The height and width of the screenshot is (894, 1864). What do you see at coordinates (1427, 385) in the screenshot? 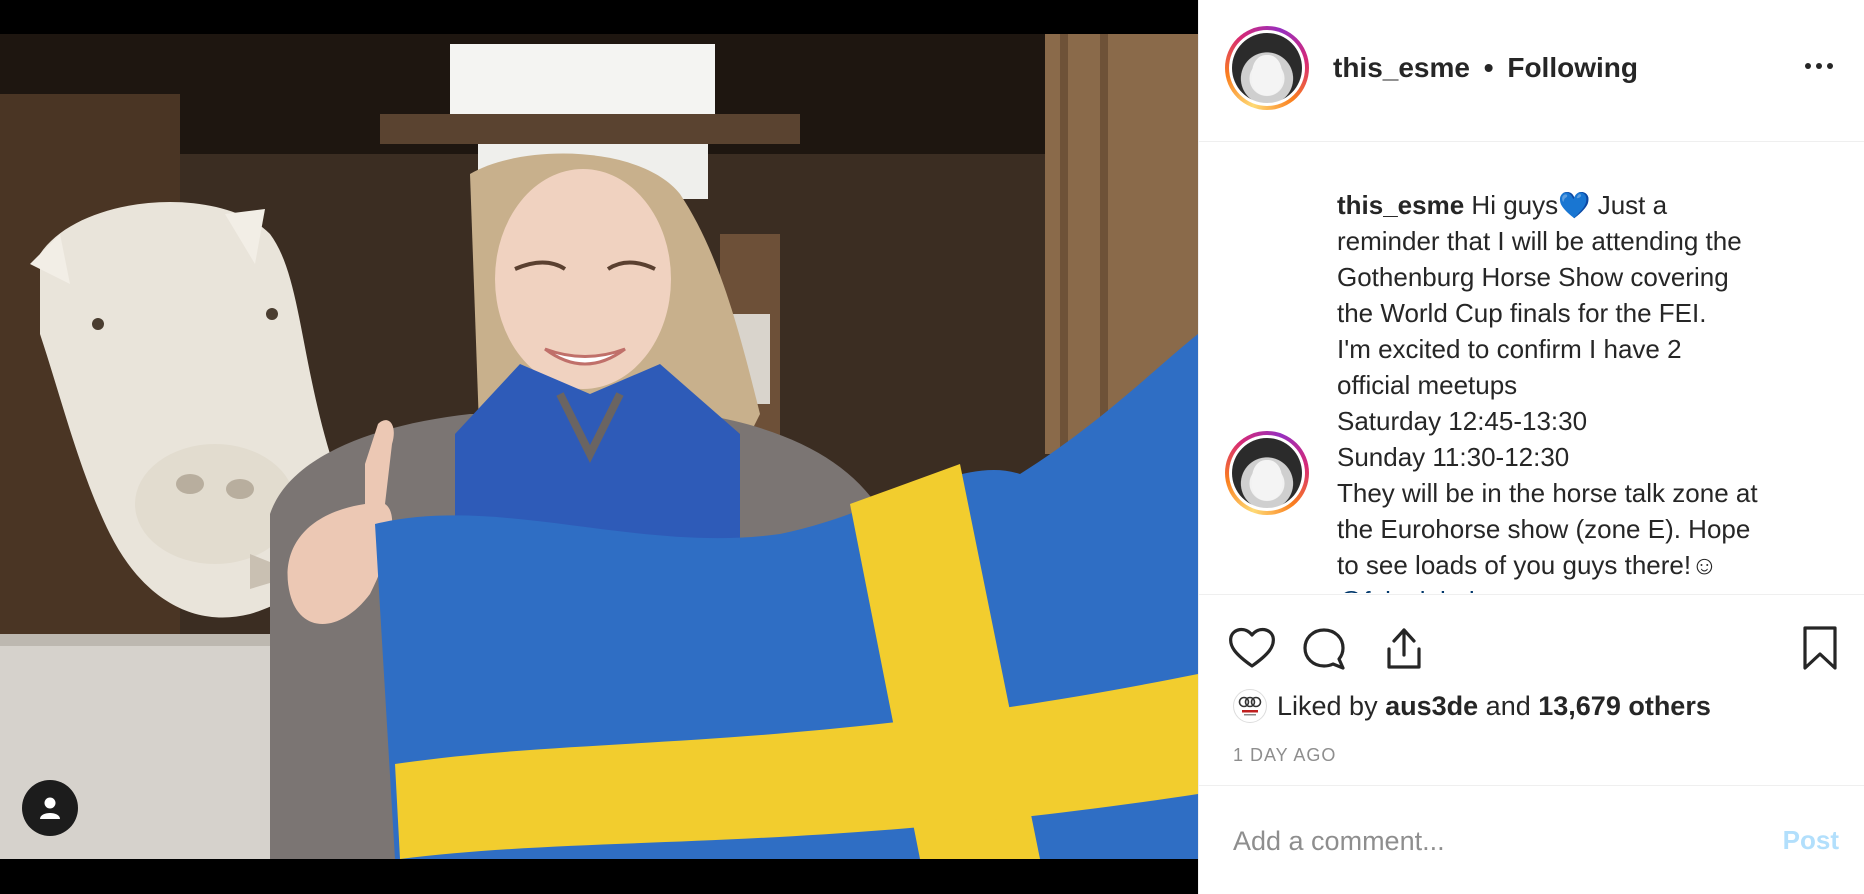
I see `caption-line: official meetups` at bounding box center [1427, 385].